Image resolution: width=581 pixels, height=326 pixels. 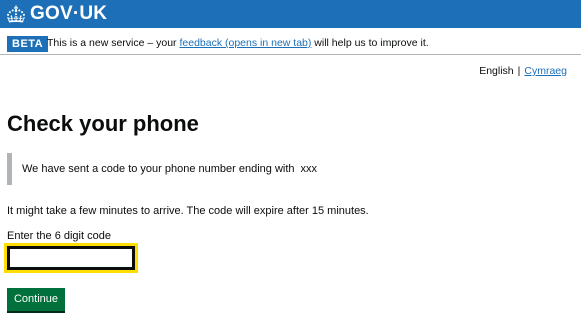 What do you see at coordinates (113, 43) in the screenshot?
I see `phase-text-before: This is a new service – your` at bounding box center [113, 43].